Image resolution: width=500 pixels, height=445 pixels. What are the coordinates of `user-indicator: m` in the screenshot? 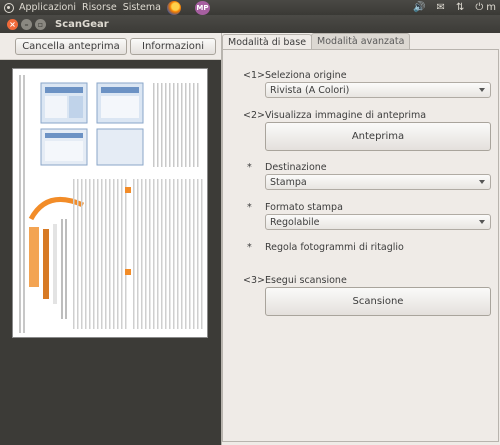 It's located at (491, 7).